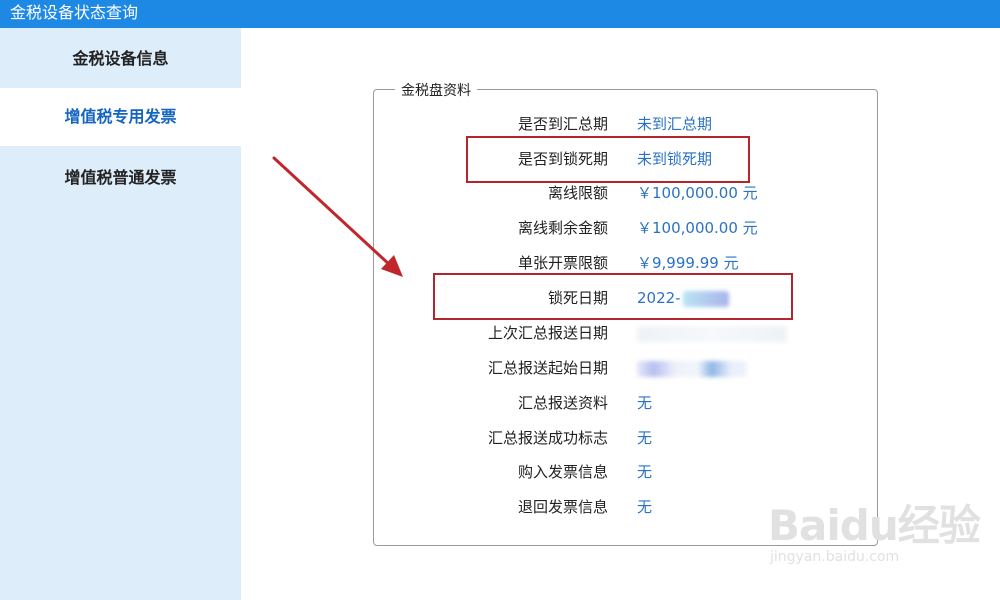  I want to click on watermark-logo: Baidu经验, so click(874, 525).